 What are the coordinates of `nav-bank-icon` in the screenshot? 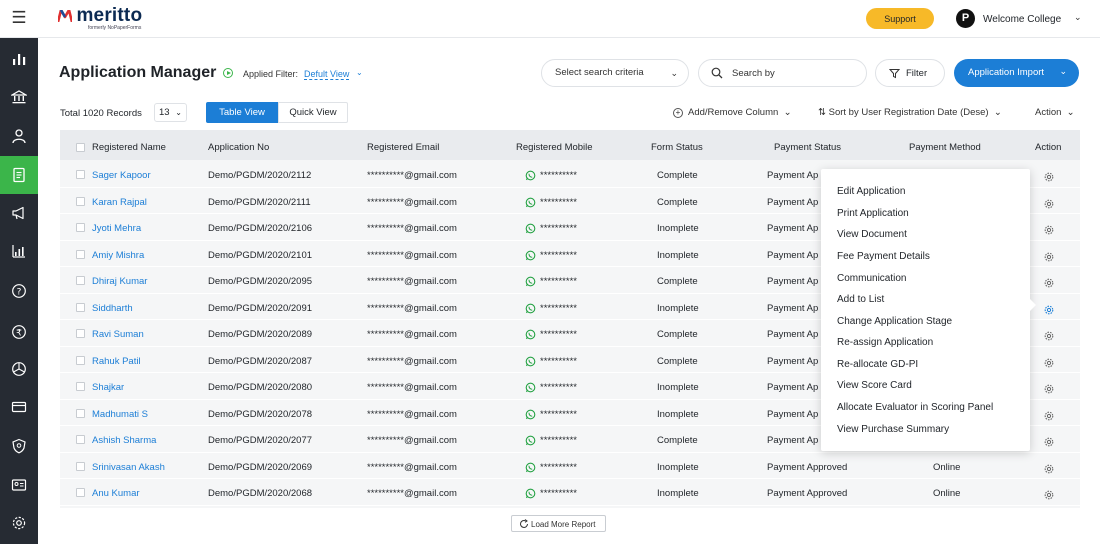 It's located at (19, 97).